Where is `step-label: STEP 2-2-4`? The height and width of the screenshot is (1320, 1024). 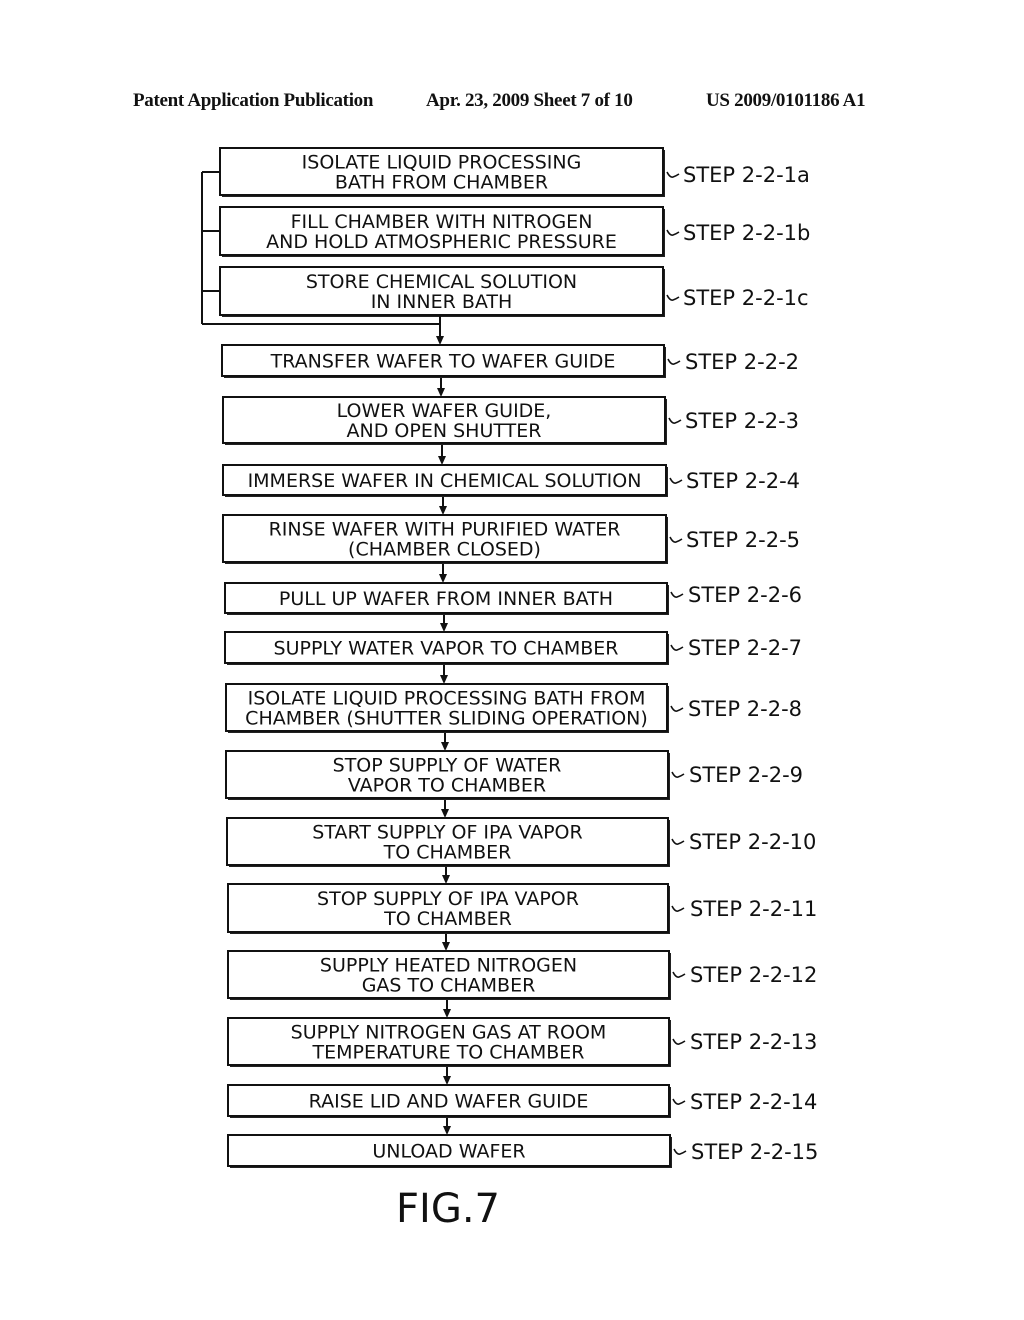 step-label: STEP 2-2-4 is located at coordinates (743, 481).